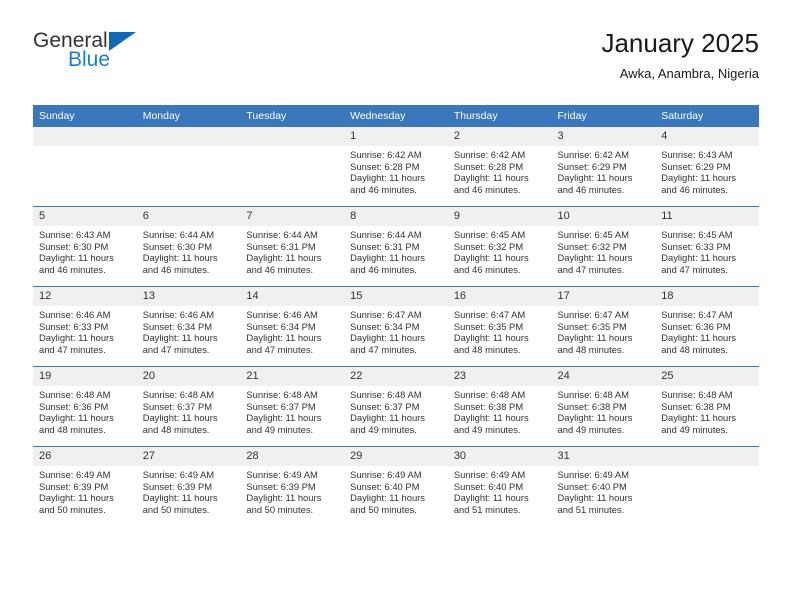  I want to click on day-number: 6, so click(188, 216).